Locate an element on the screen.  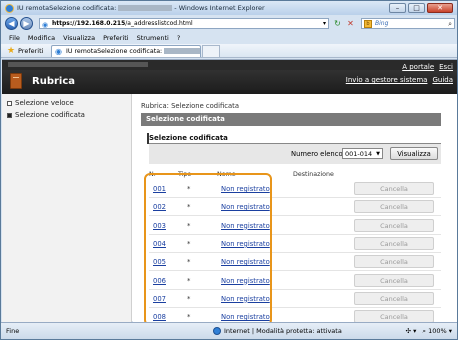
url-path: /a_addresslistcod.html is located at coordinates (159, 23).